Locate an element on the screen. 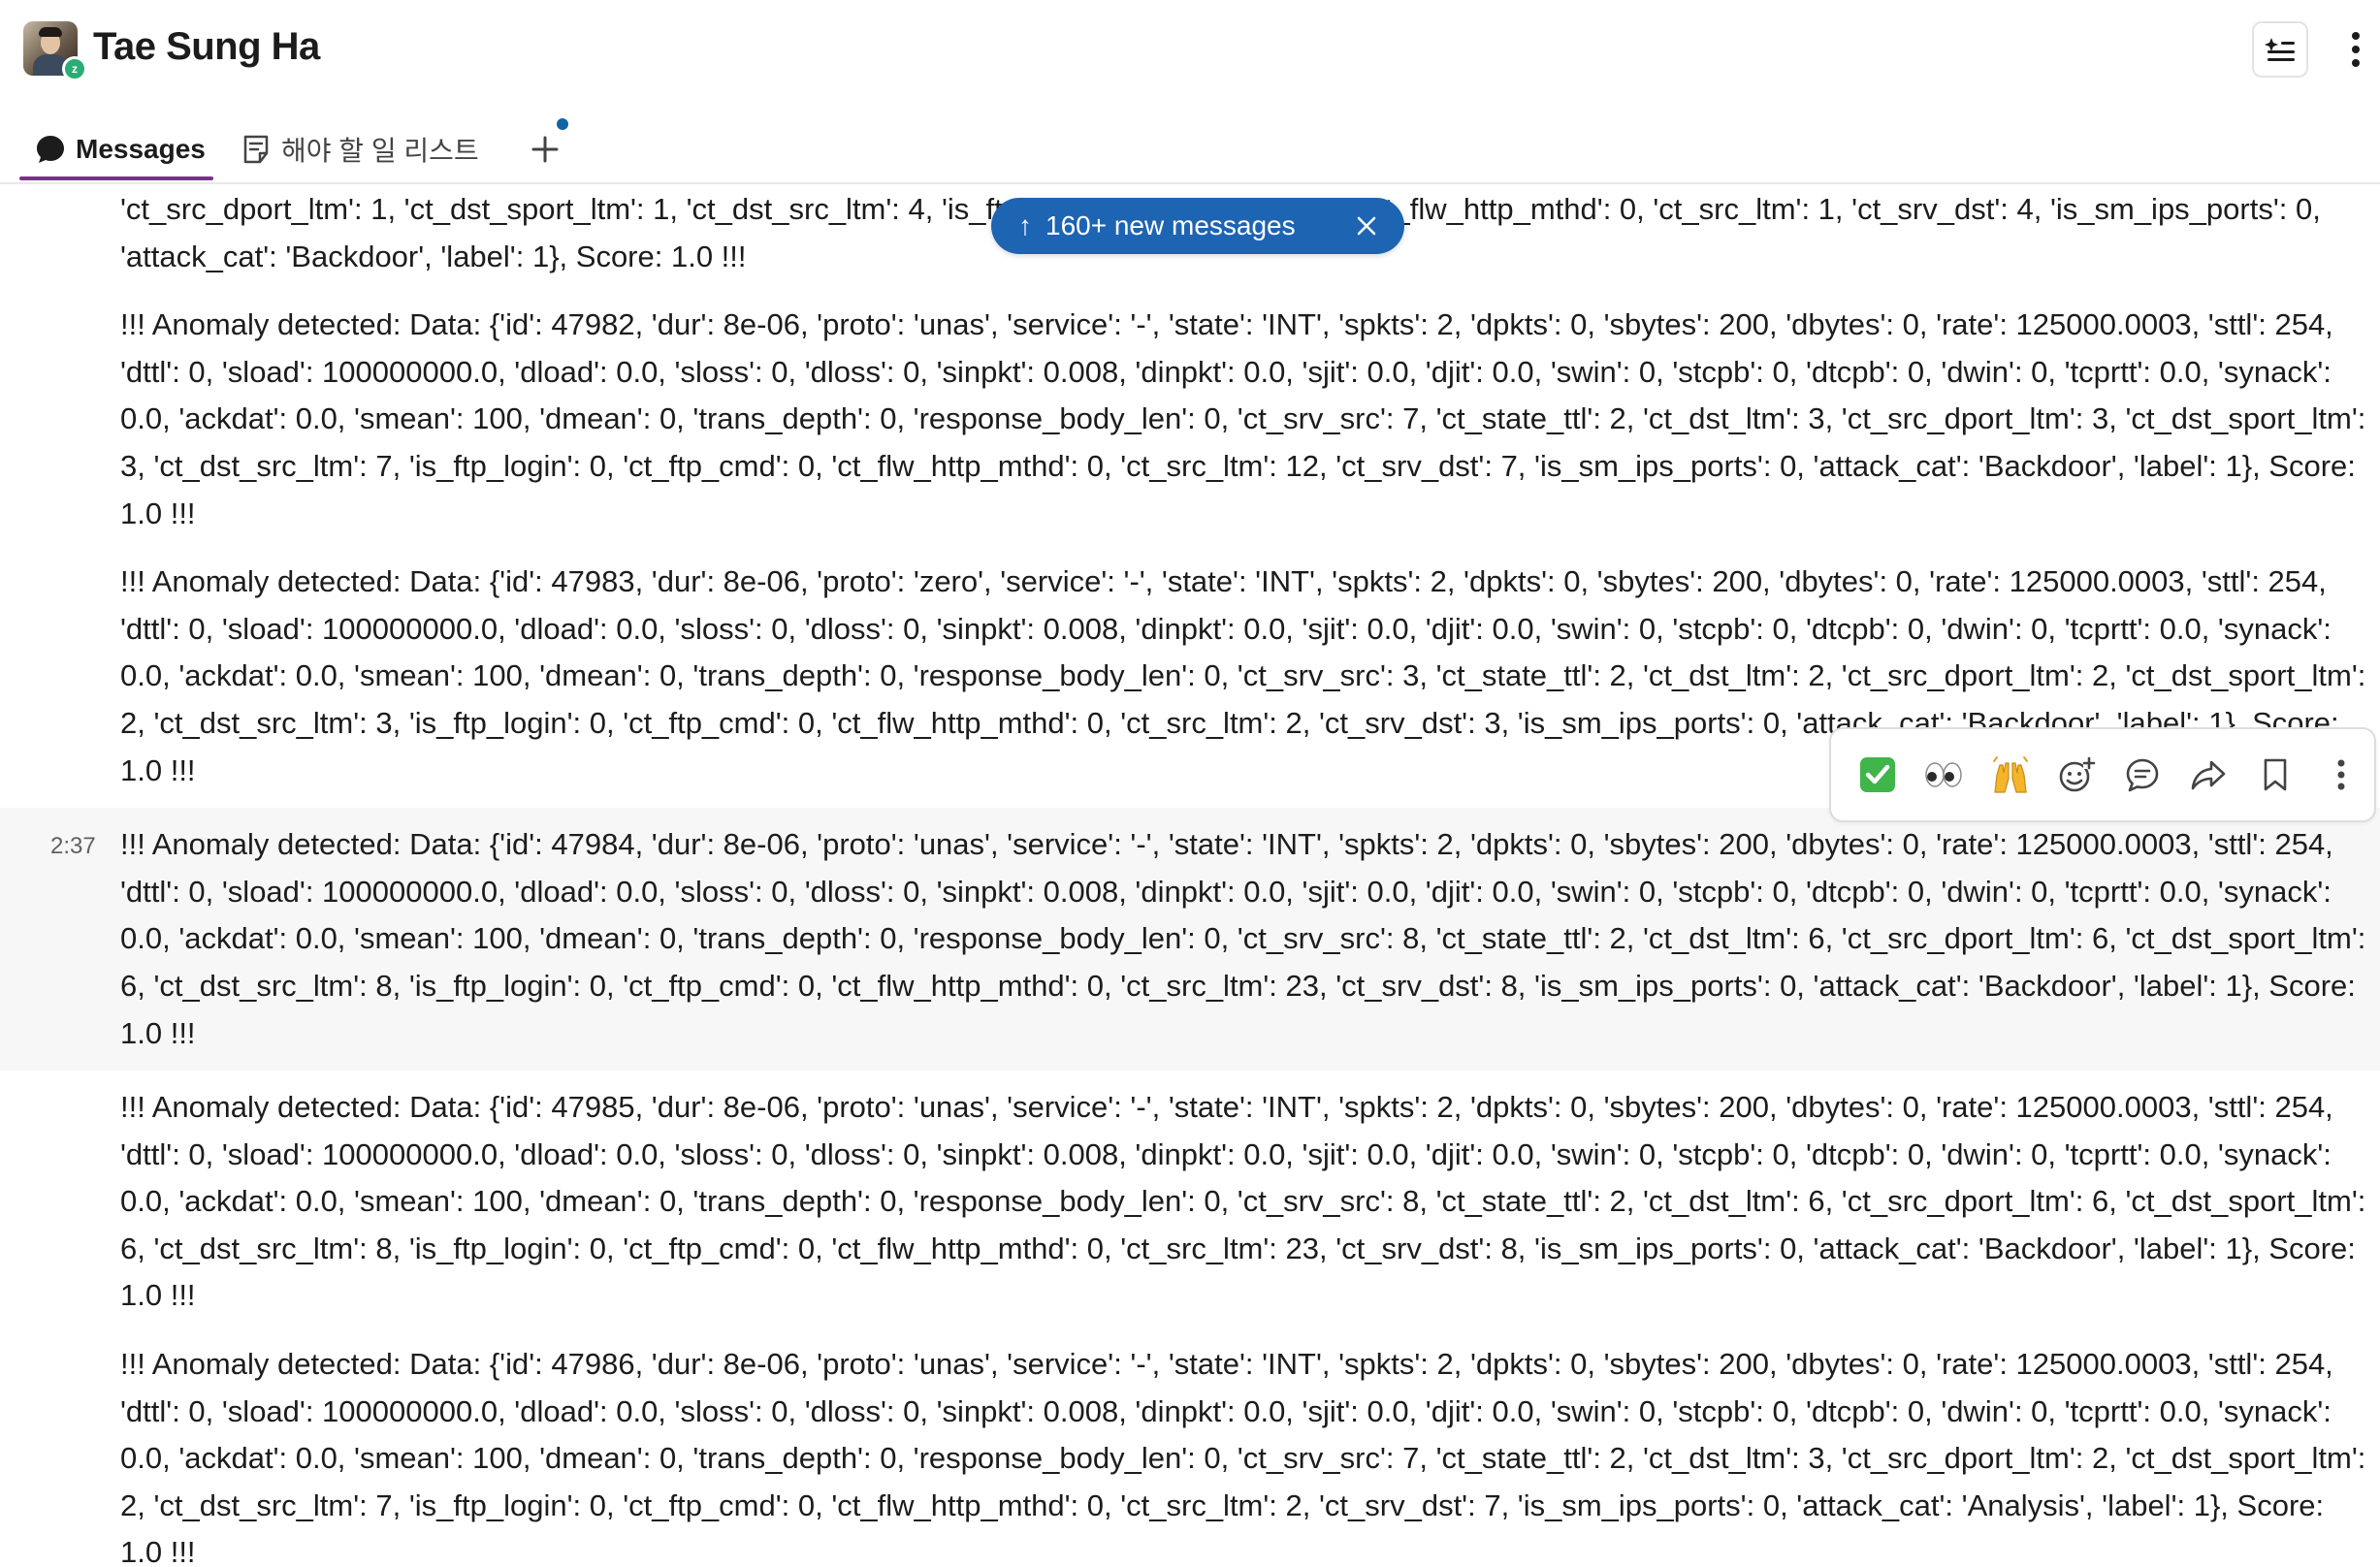  add-reaction-button is located at coordinates (2076, 775).